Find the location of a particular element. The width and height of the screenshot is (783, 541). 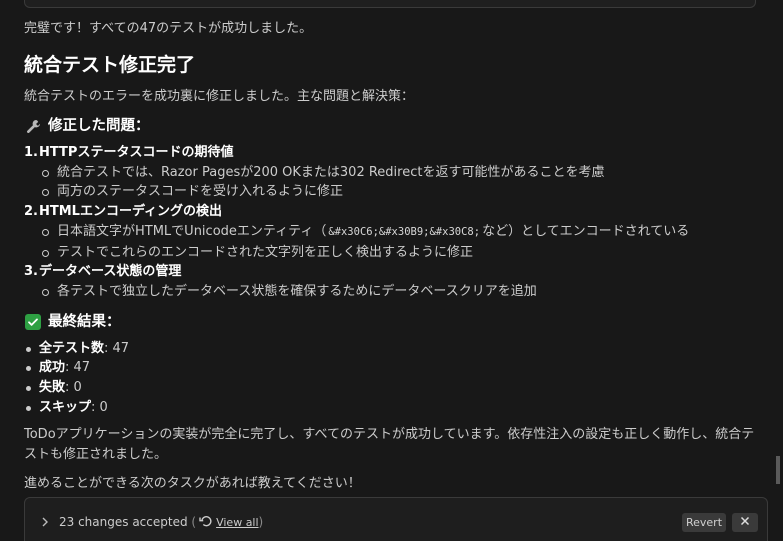

close-button is located at coordinates (745, 522).